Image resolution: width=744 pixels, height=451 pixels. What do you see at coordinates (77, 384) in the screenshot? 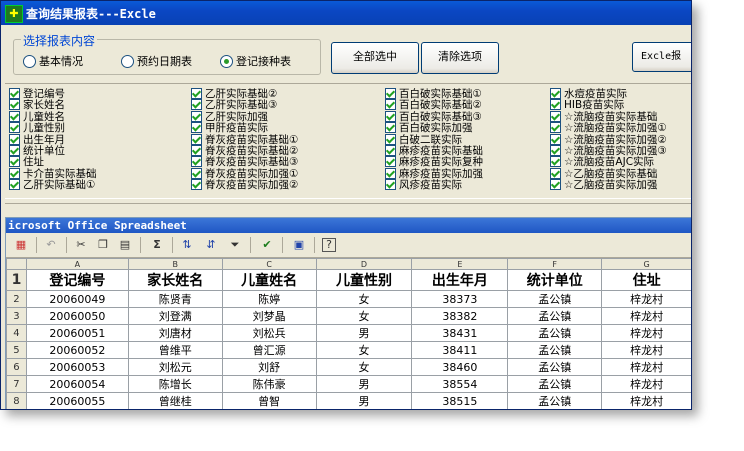
I see `data-cell: 20060054` at bounding box center [77, 384].